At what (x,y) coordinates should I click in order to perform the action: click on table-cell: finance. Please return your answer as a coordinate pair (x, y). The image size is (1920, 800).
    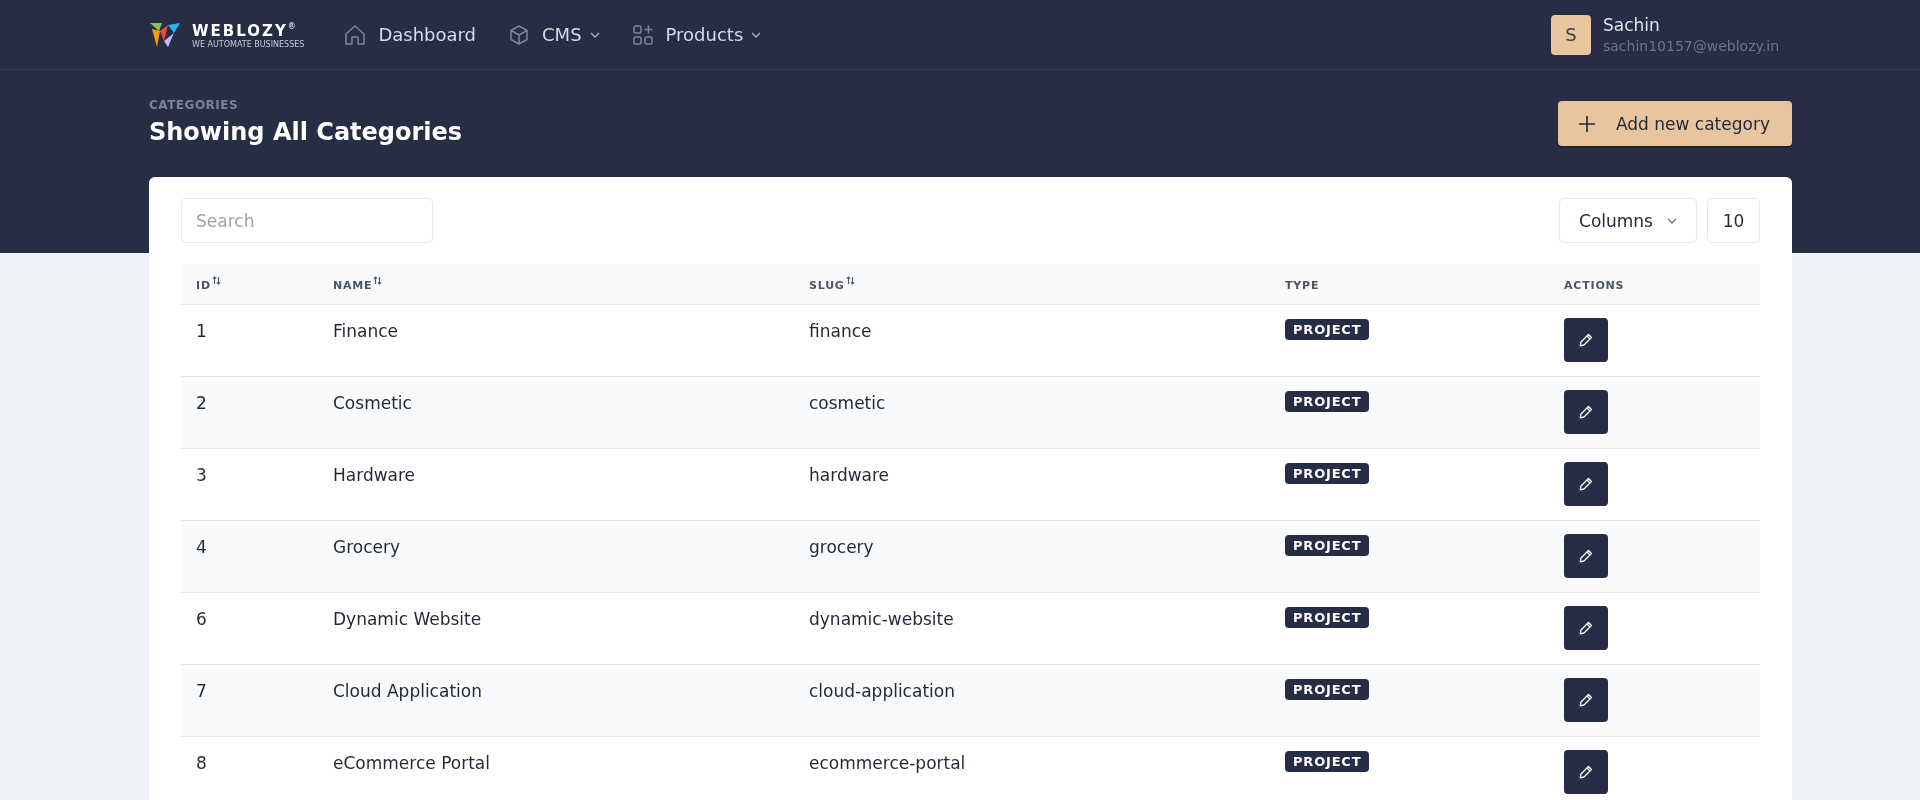
    Looking at the image, I should click on (840, 330).